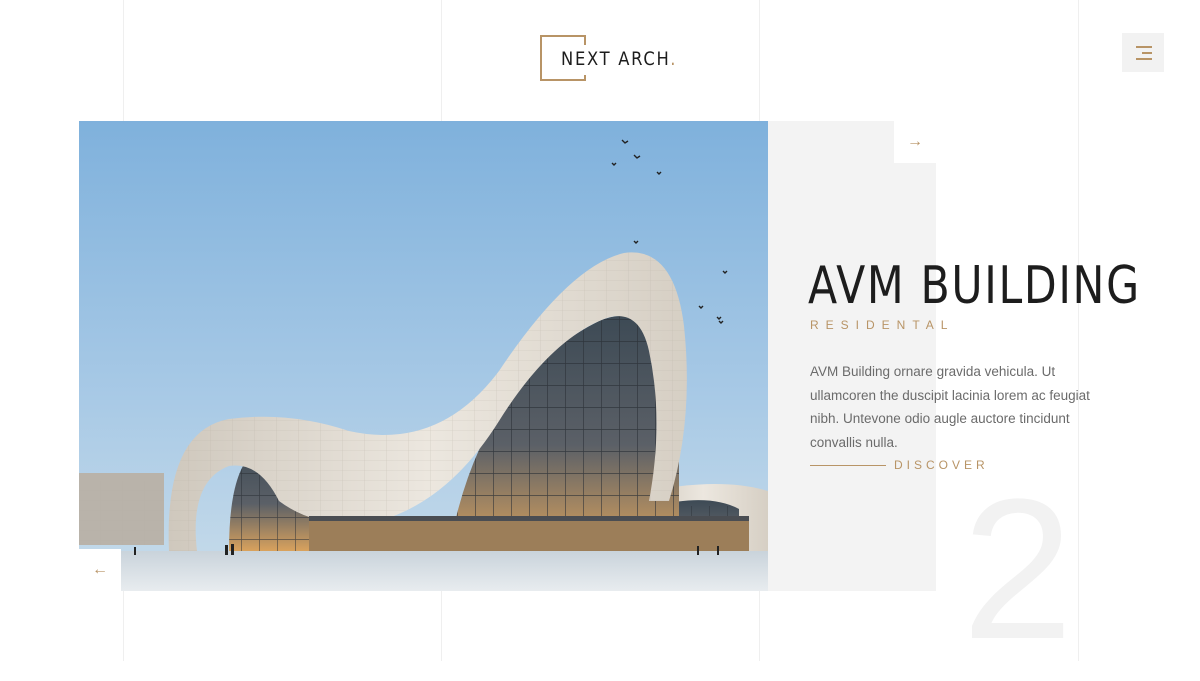  I want to click on site-logo: NEXT ARCH., so click(610, 60).